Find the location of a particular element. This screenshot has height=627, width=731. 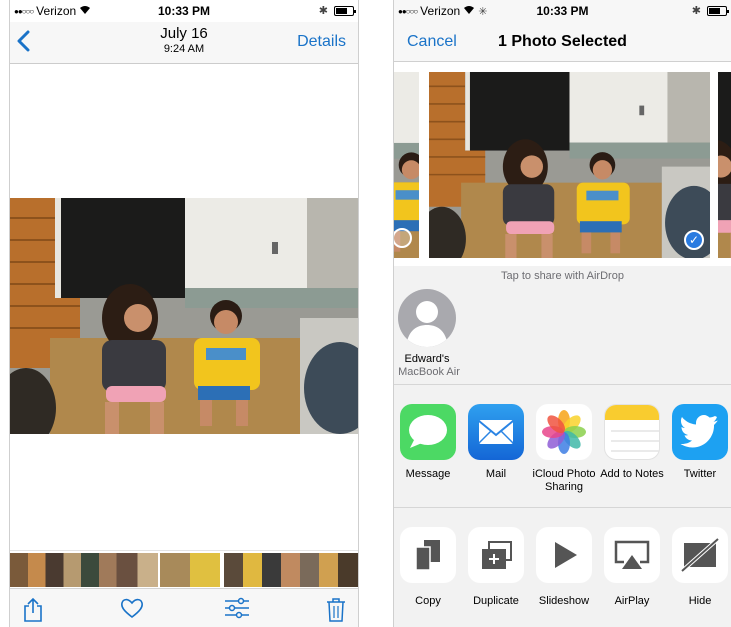

share-app-add-to-notes: Add to Notes is located at coordinates (632, 442).